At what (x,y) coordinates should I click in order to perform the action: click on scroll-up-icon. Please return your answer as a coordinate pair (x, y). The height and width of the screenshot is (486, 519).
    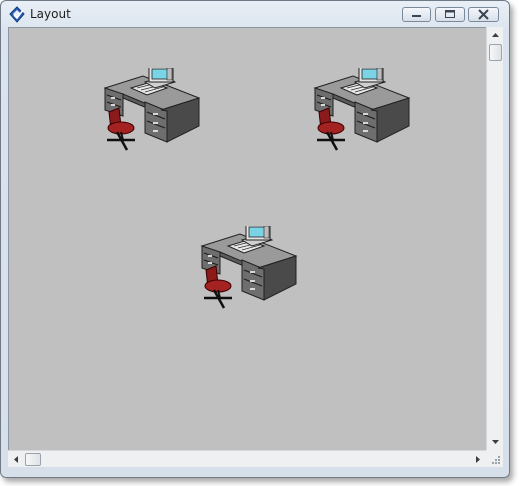
    Looking at the image, I should click on (495, 35).